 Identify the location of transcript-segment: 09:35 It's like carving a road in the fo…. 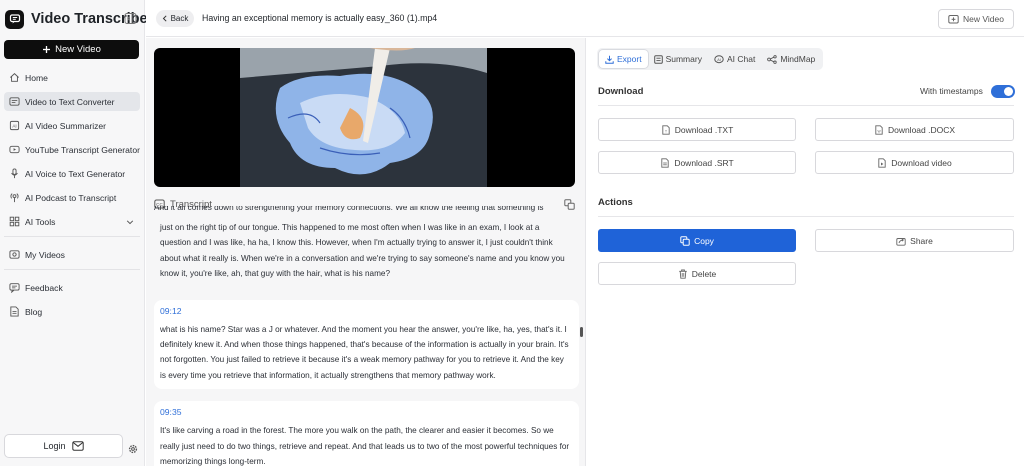
(366, 433).